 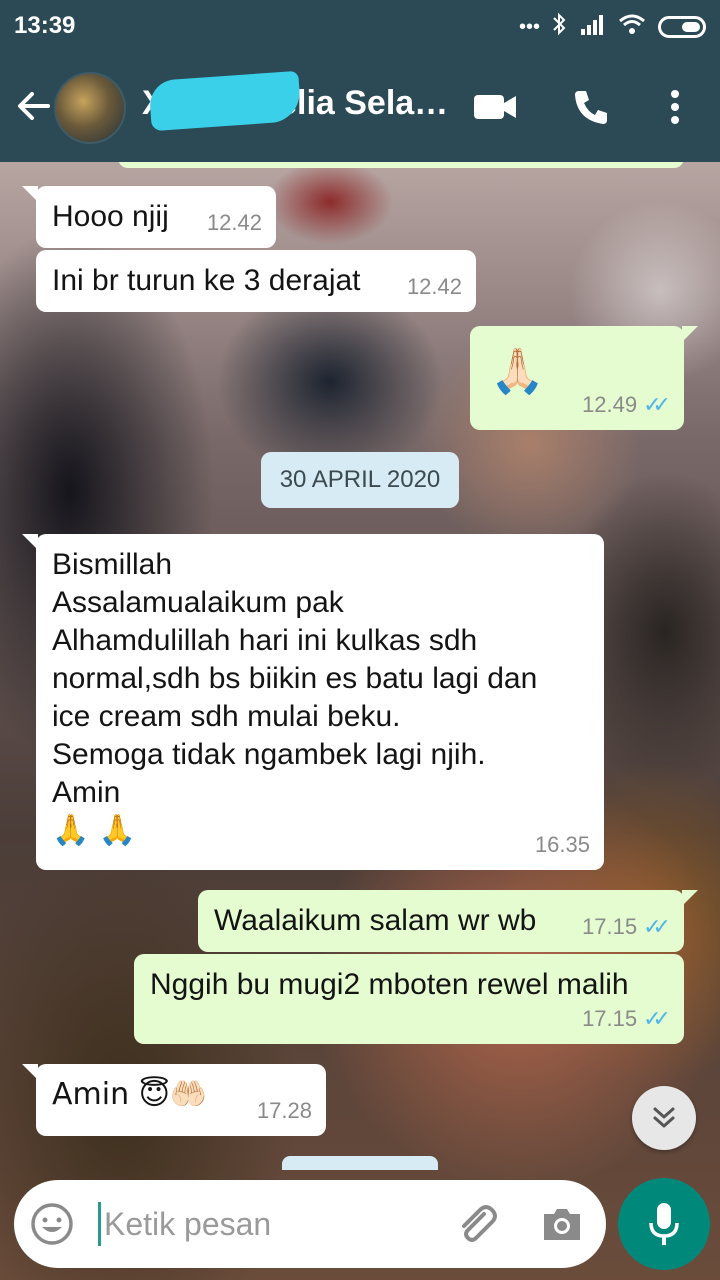 I want to click on message-time: 17.28, so click(x=284, y=1110).